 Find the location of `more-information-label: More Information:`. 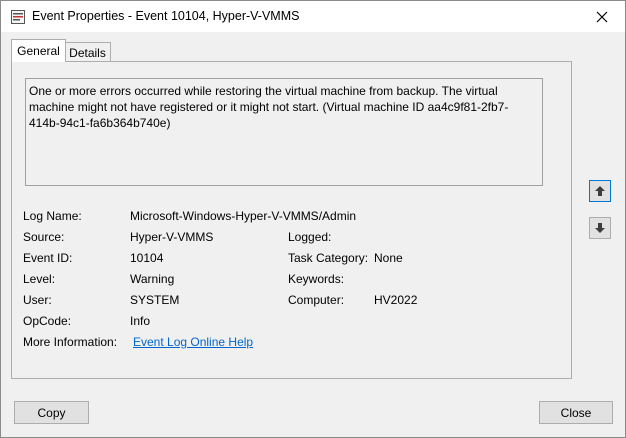

more-information-label: More Information: is located at coordinates (70, 342).